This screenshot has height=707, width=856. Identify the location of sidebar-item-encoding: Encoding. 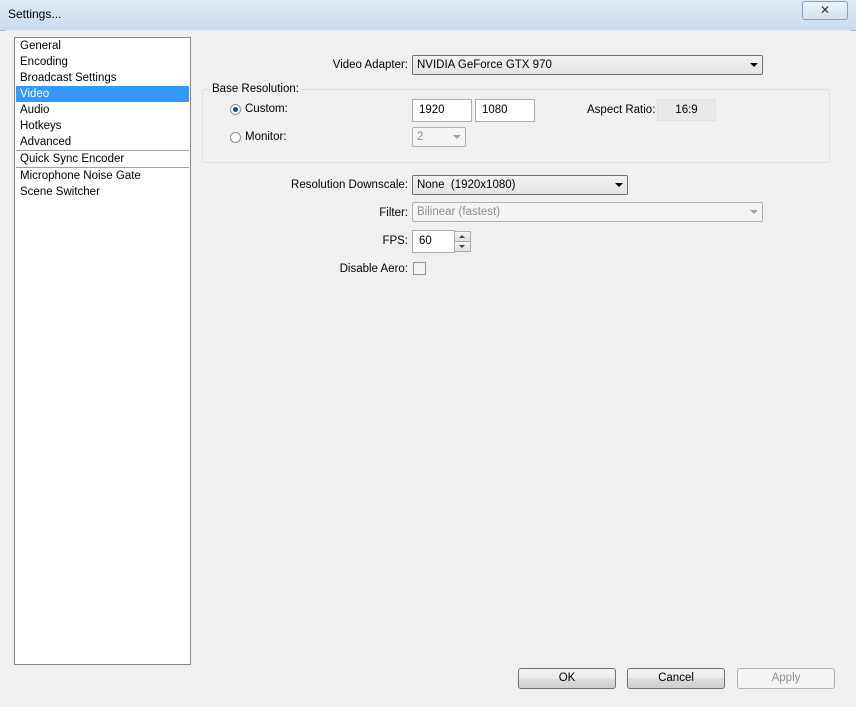
(102, 62).